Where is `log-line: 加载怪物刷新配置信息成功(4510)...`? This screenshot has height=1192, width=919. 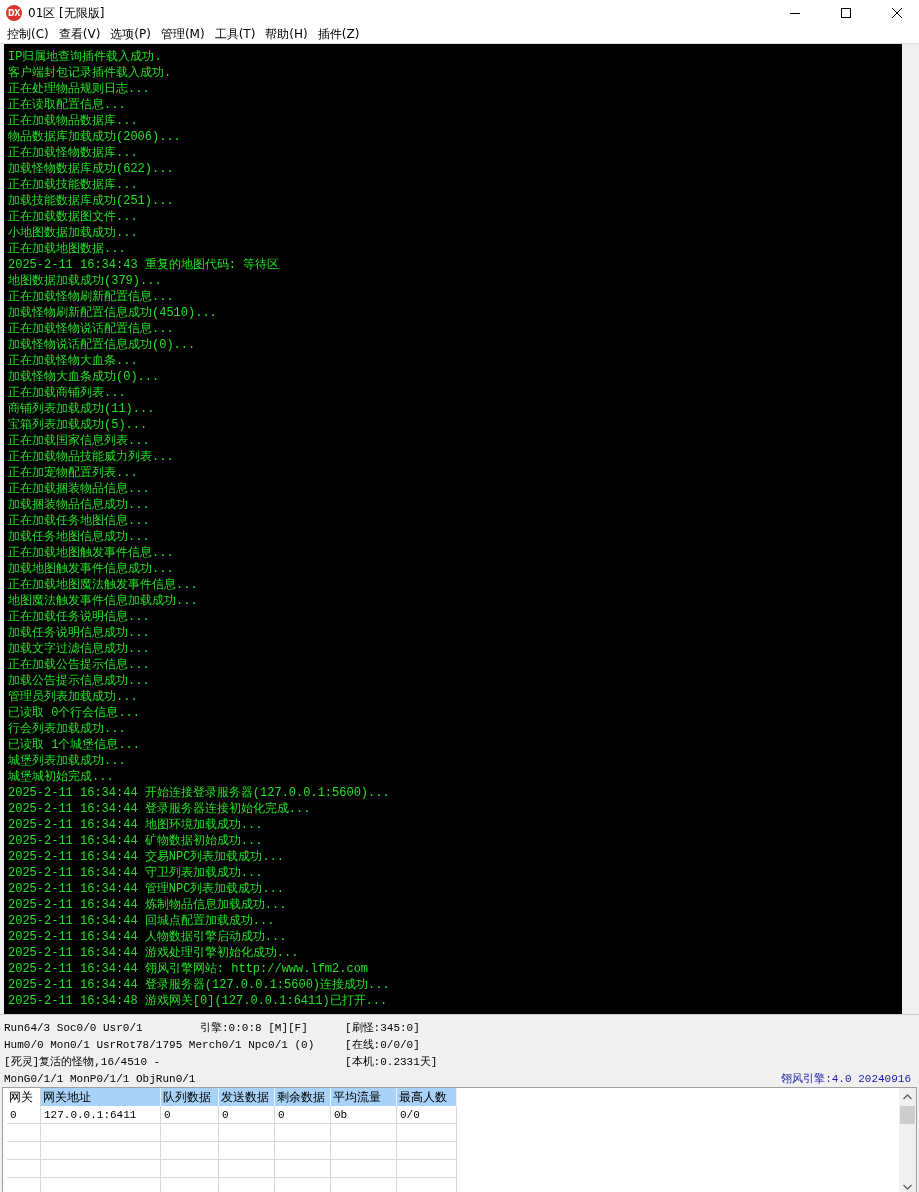
log-line: 加载怪物刷新配置信息成功(4510)... is located at coordinates (113, 313).